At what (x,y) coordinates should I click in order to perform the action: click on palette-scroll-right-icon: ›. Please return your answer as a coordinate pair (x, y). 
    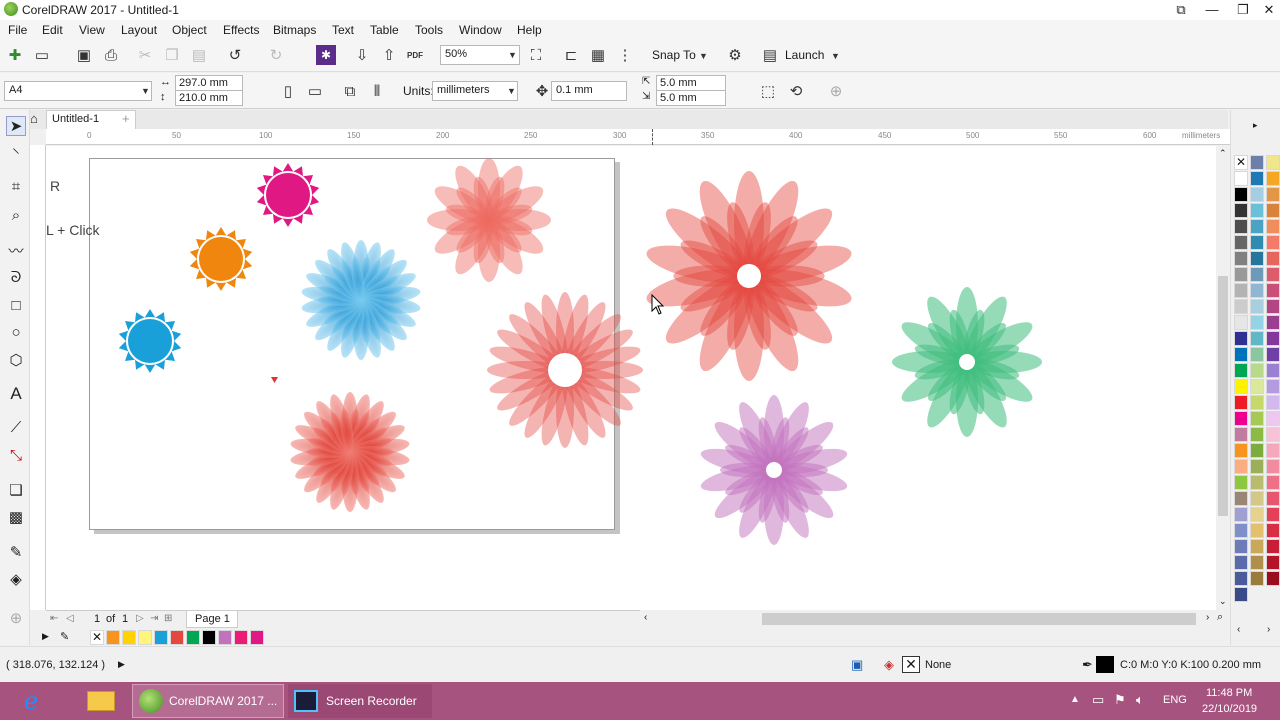
    Looking at the image, I should click on (1268, 629).